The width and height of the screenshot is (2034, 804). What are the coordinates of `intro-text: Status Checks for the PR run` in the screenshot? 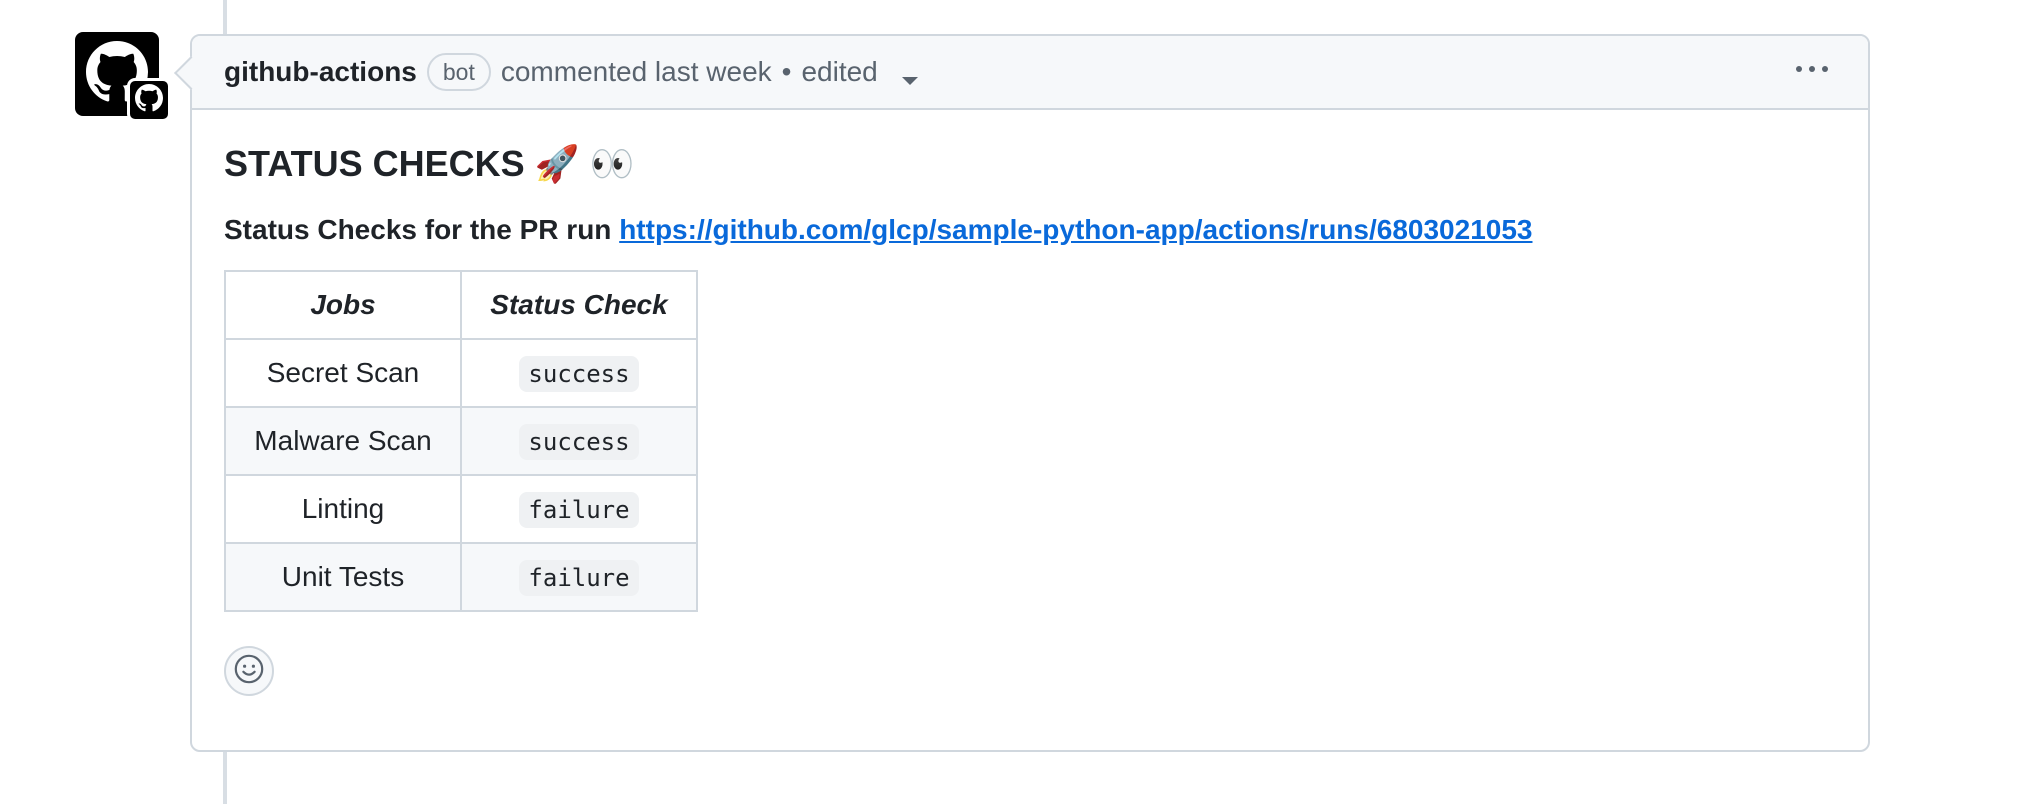 It's located at (418, 229).